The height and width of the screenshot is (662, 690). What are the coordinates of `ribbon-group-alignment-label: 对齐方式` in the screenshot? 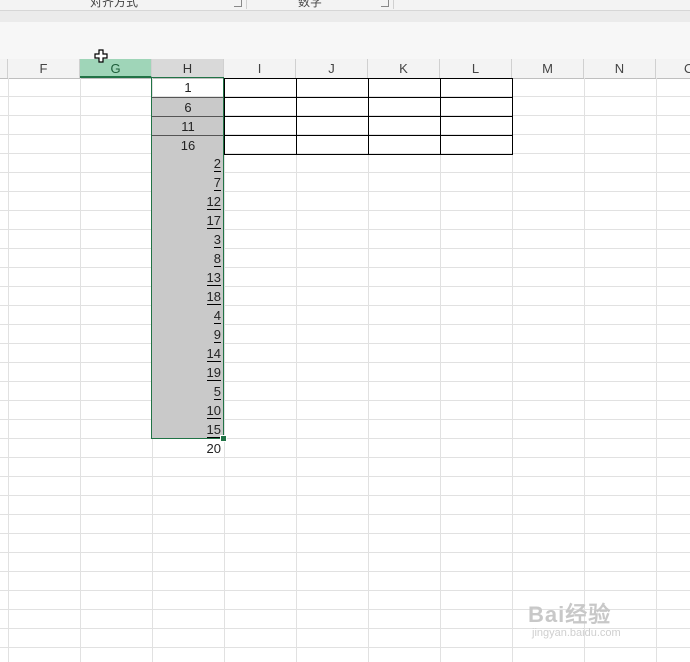 It's located at (114, 4).